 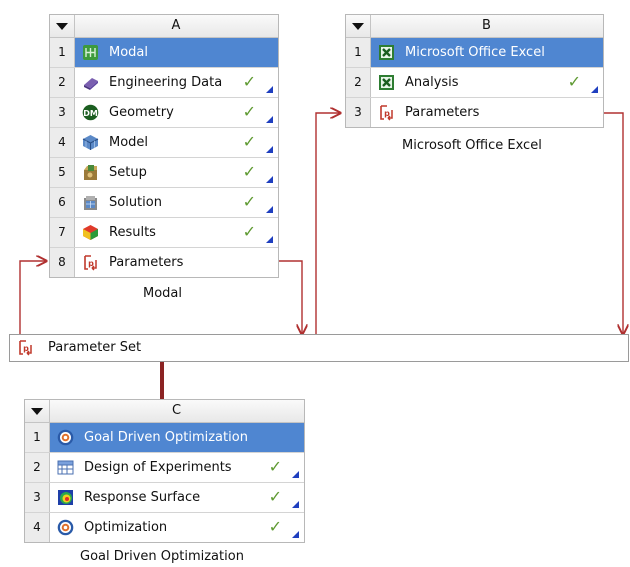 I want to click on link-a-to-parameter-set, so click(x=290, y=297).